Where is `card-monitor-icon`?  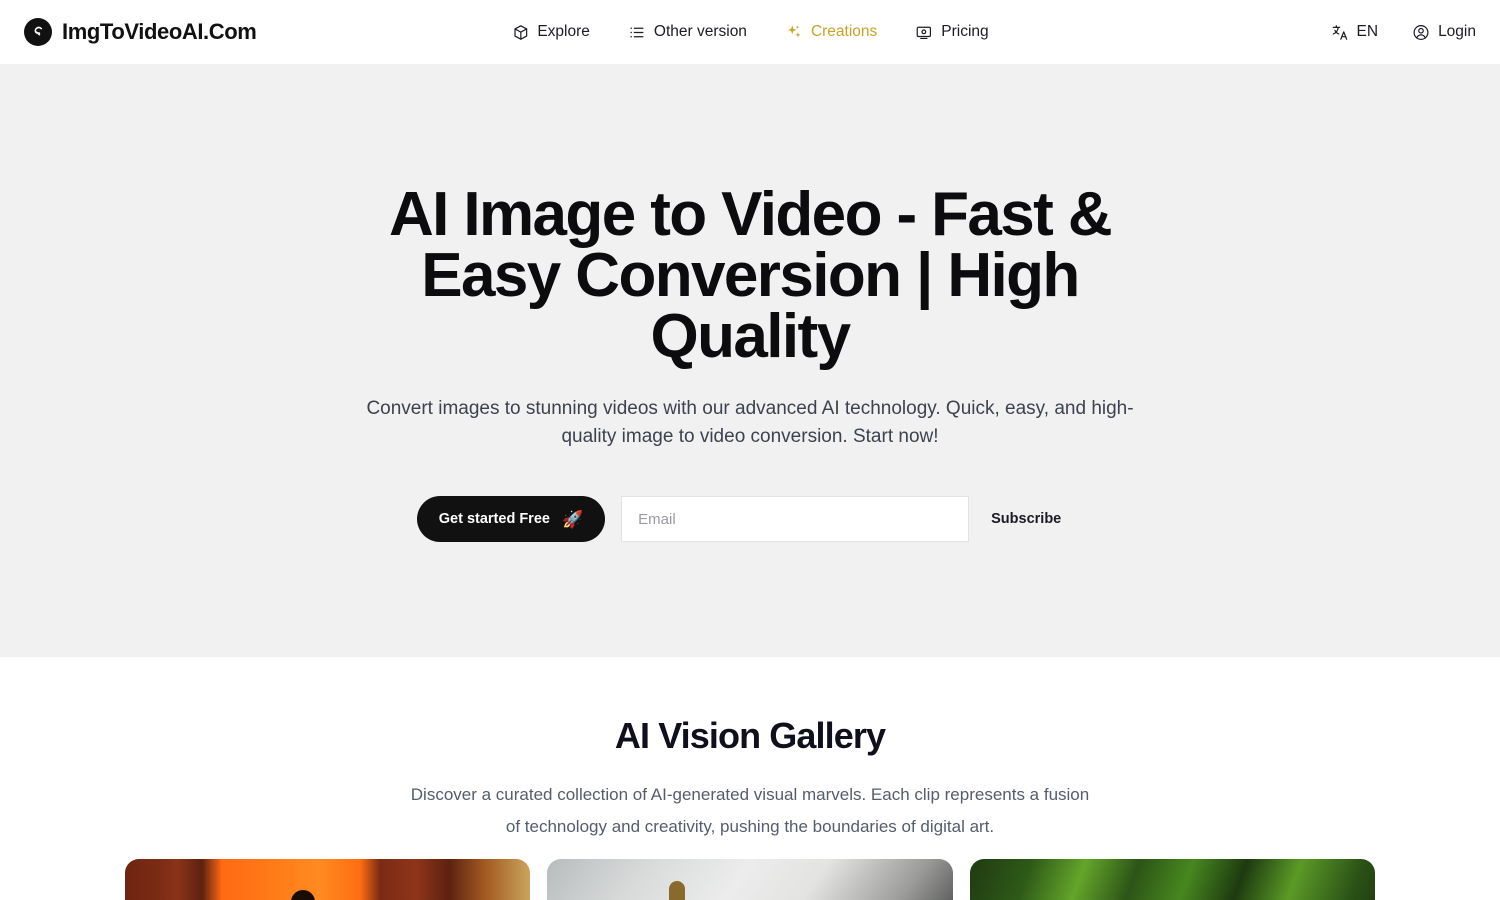 card-monitor-icon is located at coordinates (924, 32).